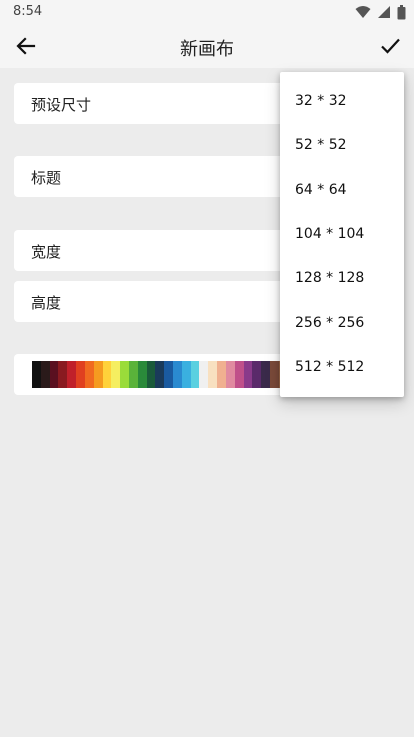 This screenshot has height=737, width=414. Describe the element at coordinates (330, 322) in the screenshot. I see `dropdown-option-label: 256 * 256` at that location.